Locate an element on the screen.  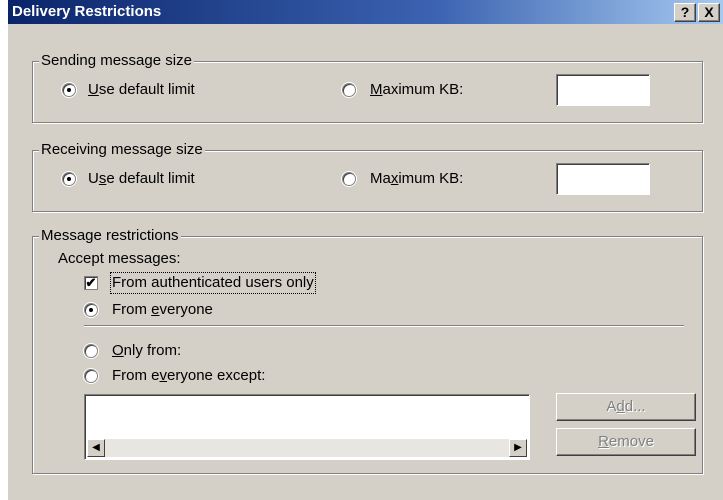
everyone-except-label: From everyone except: is located at coordinates (188, 376).